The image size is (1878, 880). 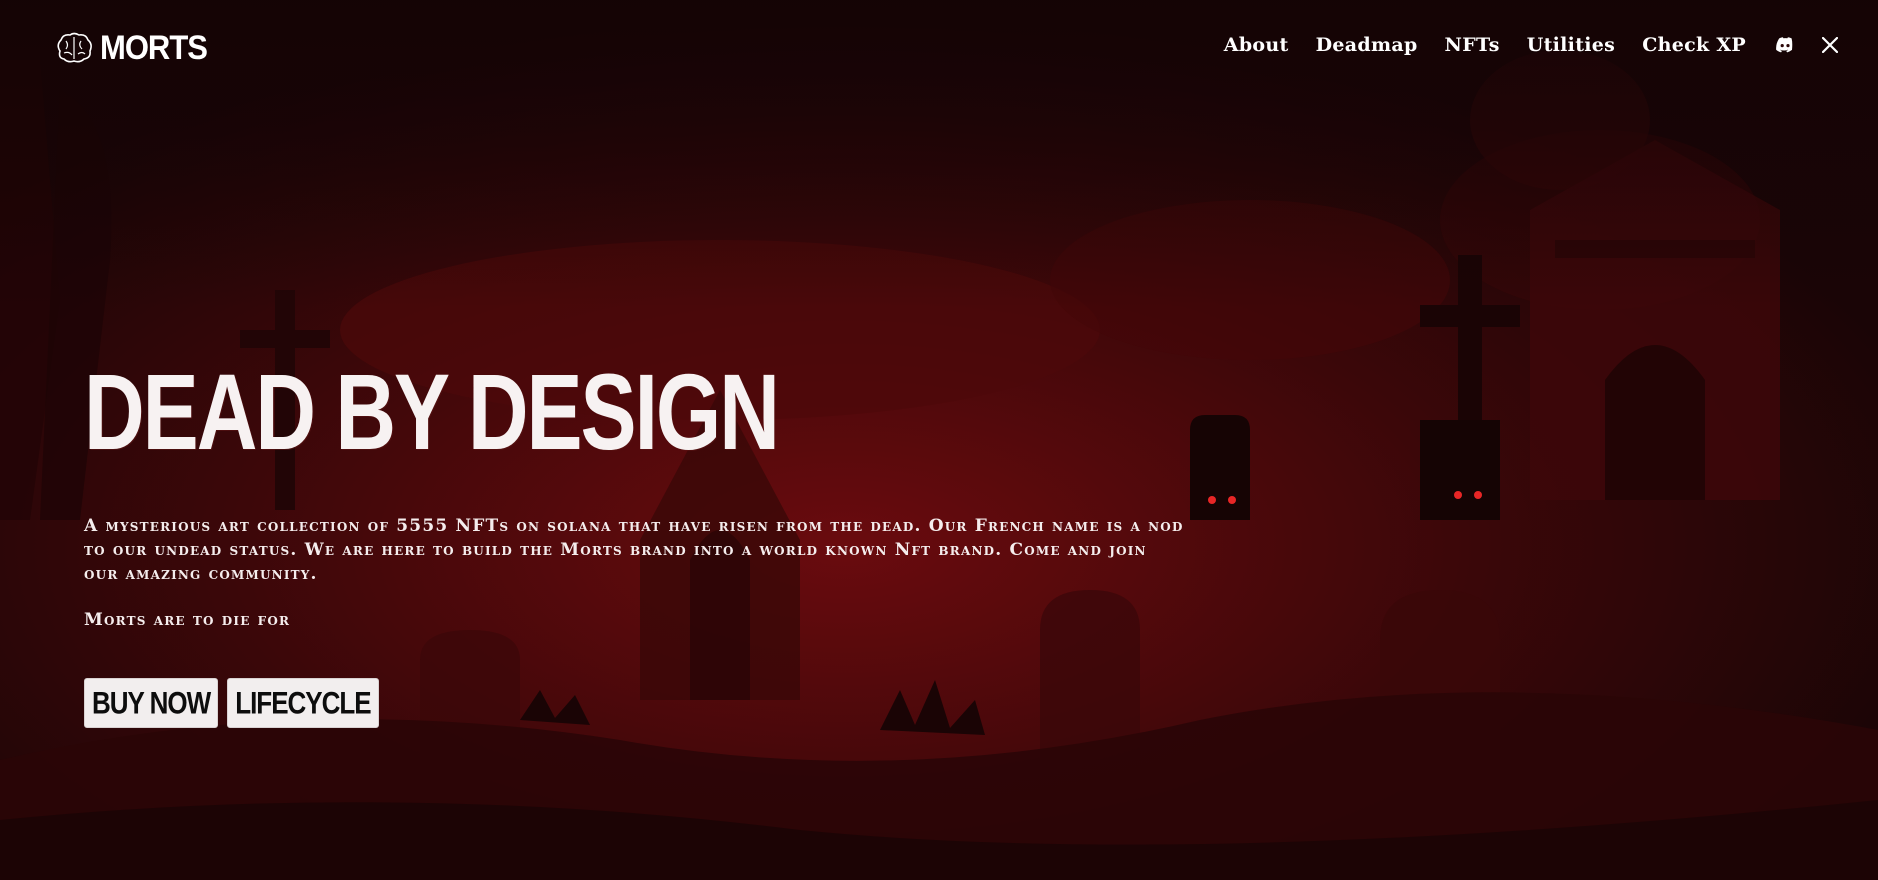 I want to click on nav-link-deadmap: Deadmap, so click(x=1367, y=45).